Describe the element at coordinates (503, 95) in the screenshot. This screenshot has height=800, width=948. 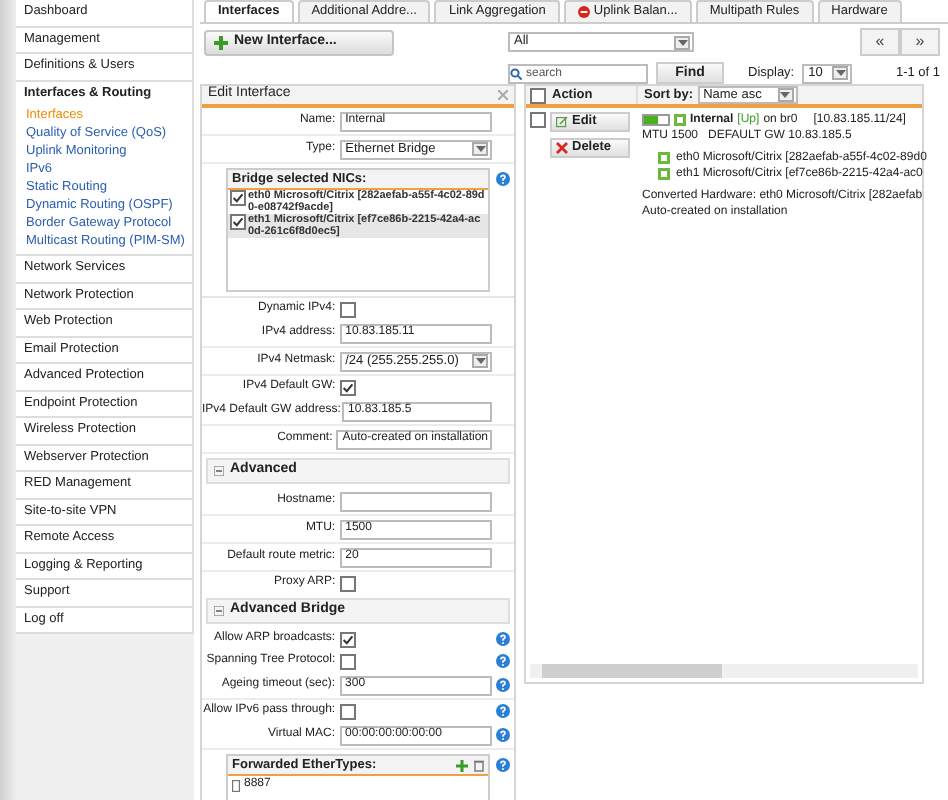
I see `close-icon` at that location.